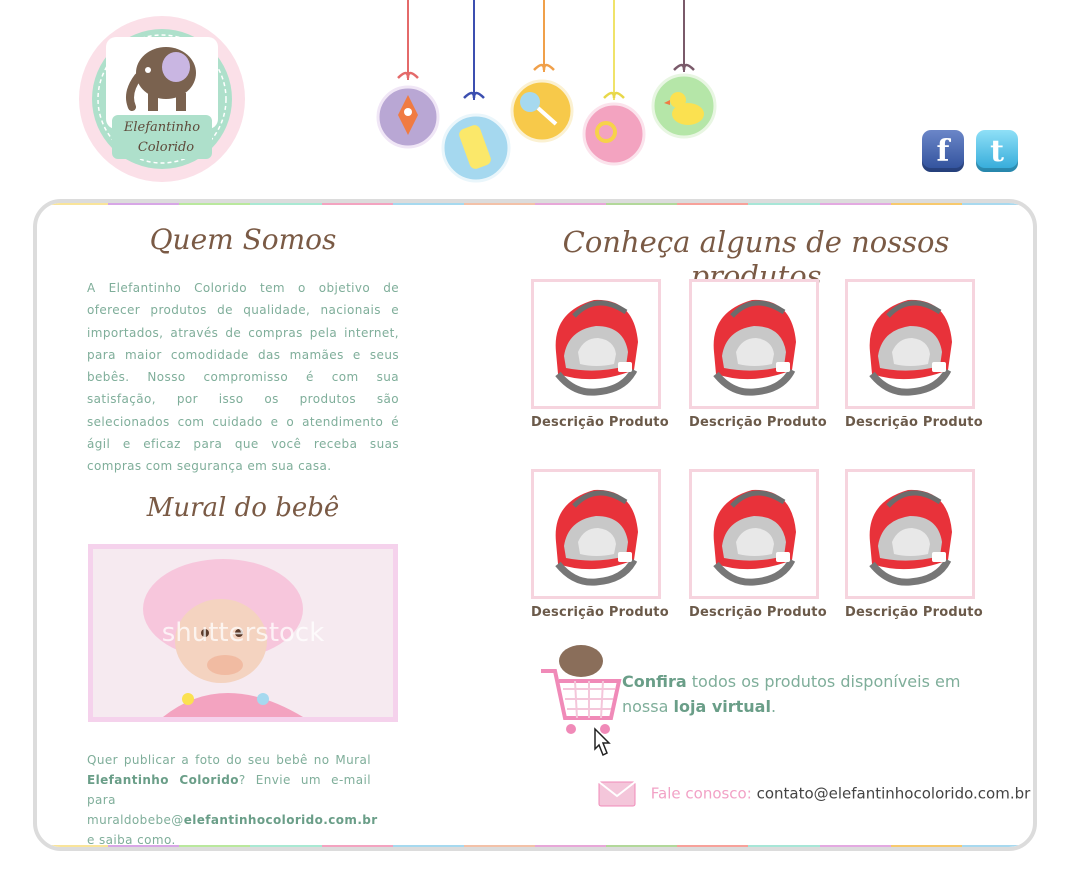 The image size is (1066, 880). Describe the element at coordinates (580, 703) in the screenshot. I see `shopping-cart-icon` at that location.